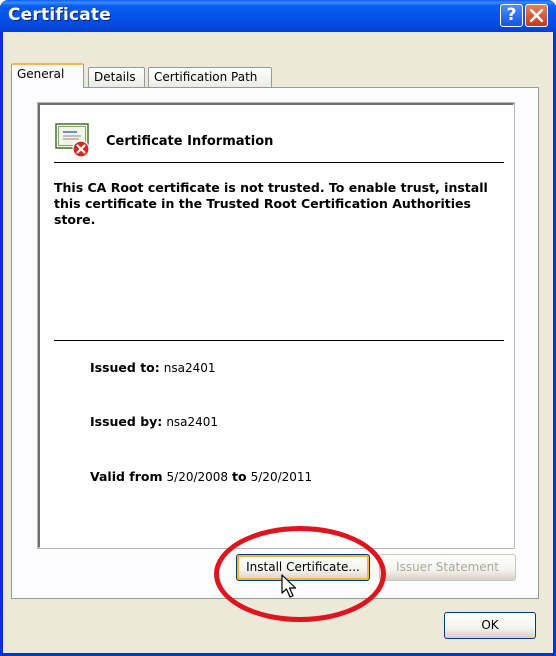 Image resolution: width=556 pixels, height=656 pixels. What do you see at coordinates (72, 140) in the screenshot?
I see `certificate-error-icon` at bounding box center [72, 140].